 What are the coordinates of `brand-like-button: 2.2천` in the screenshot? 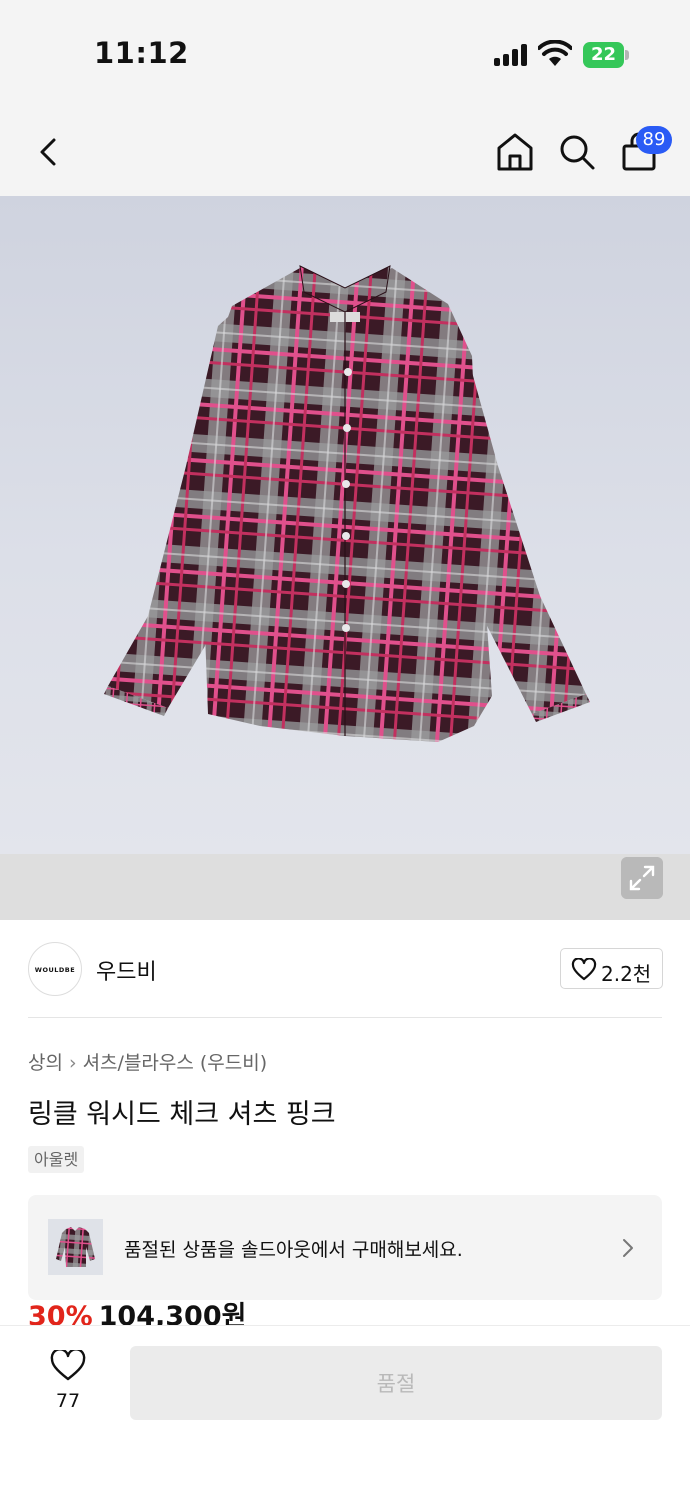 It's located at (611, 968).